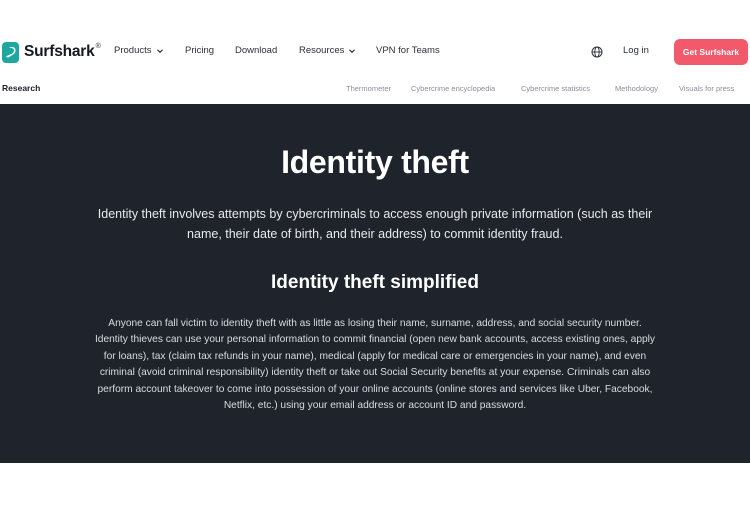  What do you see at coordinates (21, 88) in the screenshot?
I see `research-title: Research` at bounding box center [21, 88].